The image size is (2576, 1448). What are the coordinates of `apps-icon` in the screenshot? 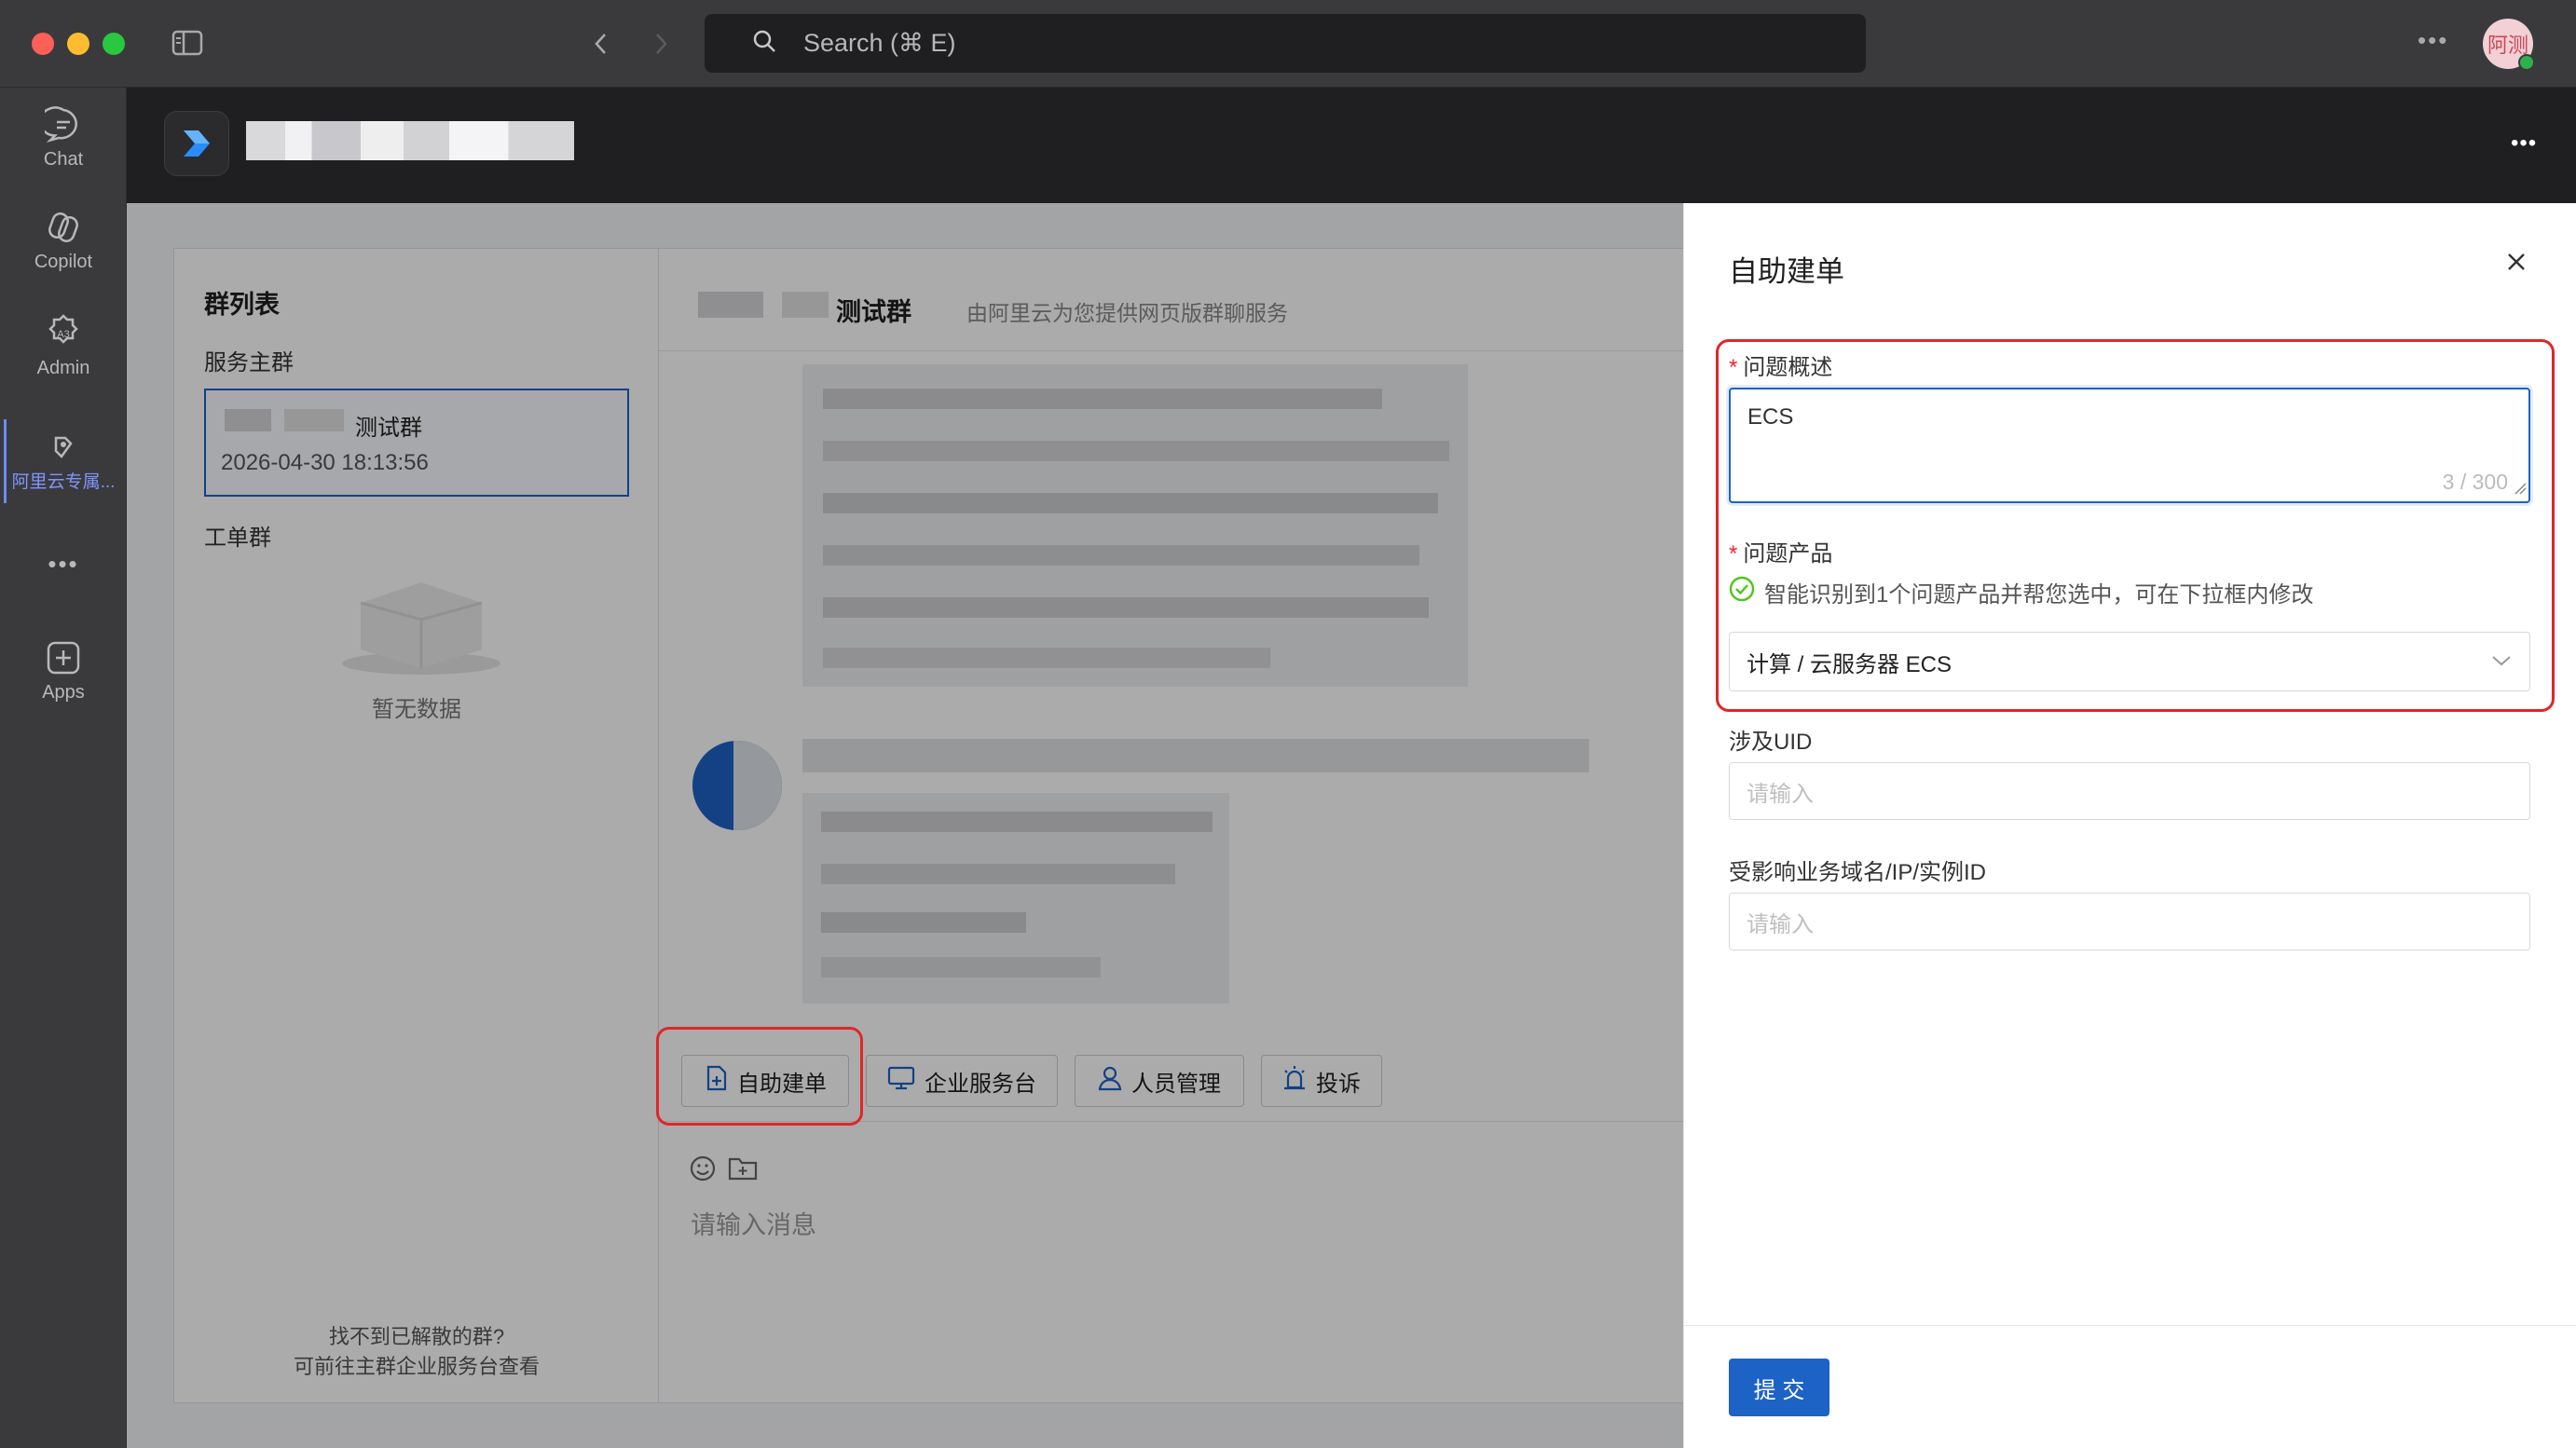 It's located at (63, 657).